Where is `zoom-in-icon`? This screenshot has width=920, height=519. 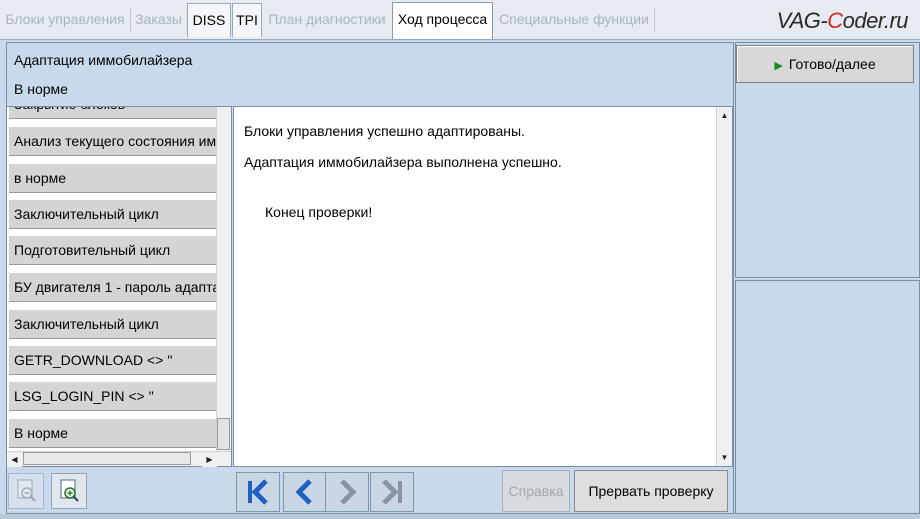
zoom-in-icon is located at coordinates (69, 490).